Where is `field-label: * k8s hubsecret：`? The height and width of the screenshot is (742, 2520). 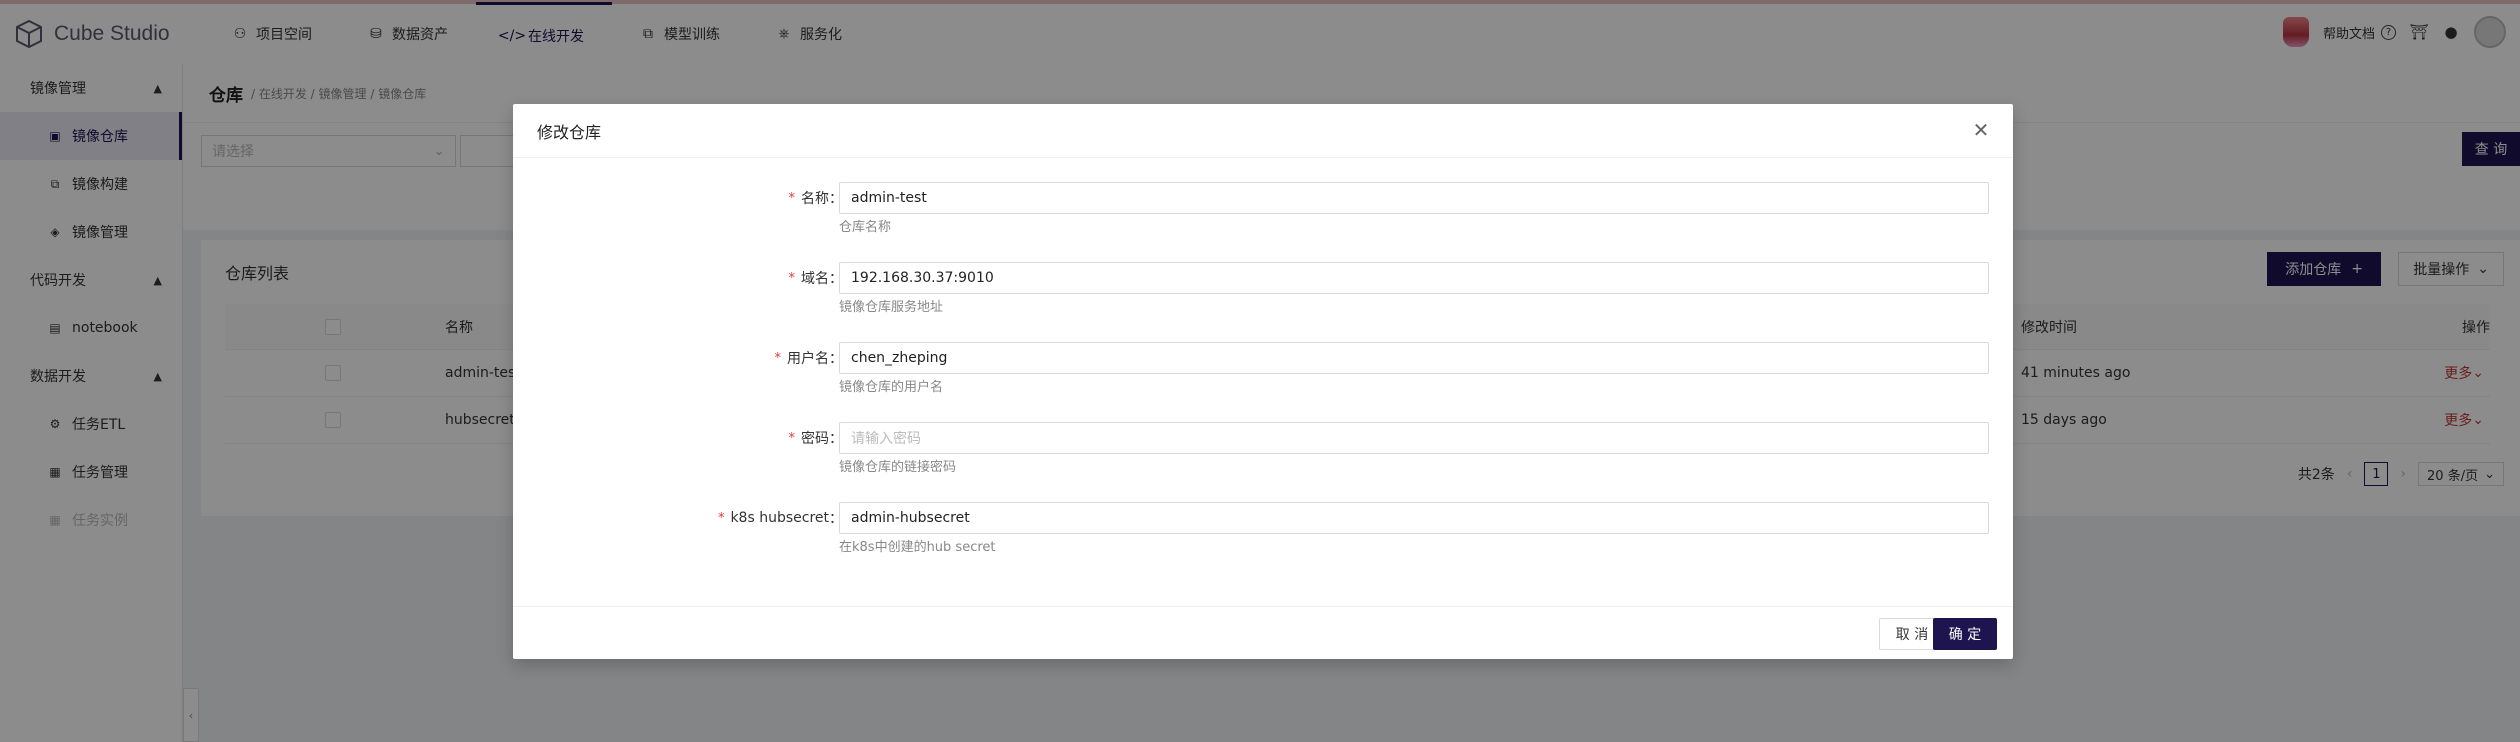
field-label: * k8s hubsecret： is located at coordinates (780, 518).